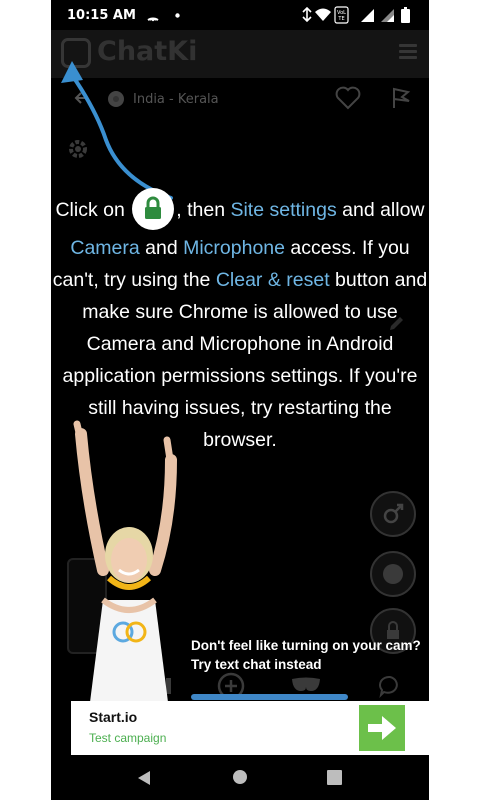 This screenshot has width=480, height=800. What do you see at coordinates (401, 98) in the screenshot?
I see `report-flag-icon` at bounding box center [401, 98].